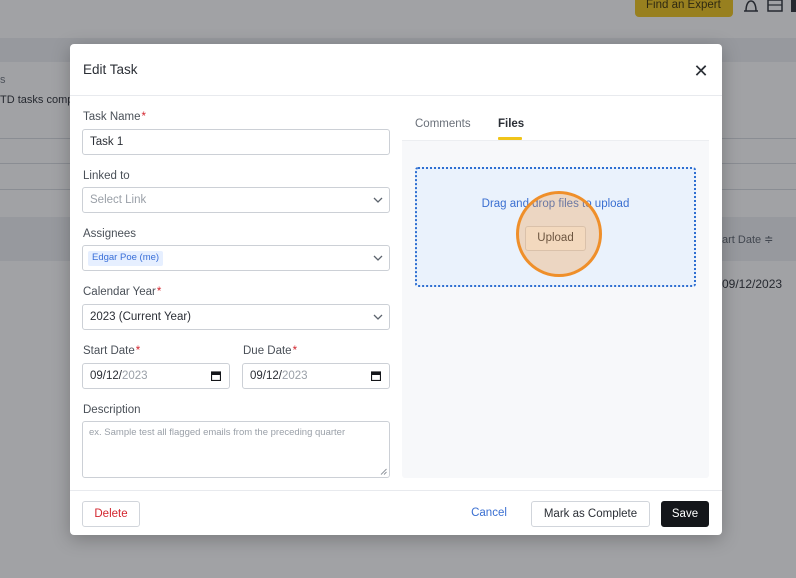 This screenshot has height=578, width=796. Describe the element at coordinates (115, 117) in the screenshot. I see `task-name-label: Task Name*` at that location.